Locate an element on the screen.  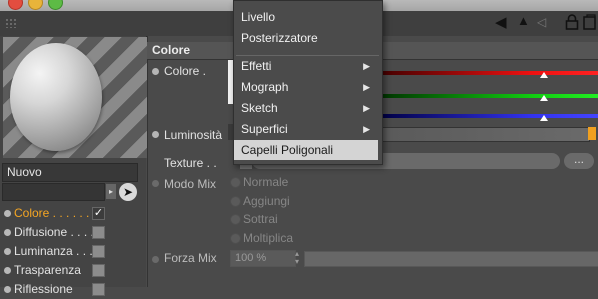
menu-item-sketch: Sketch ▶ is located at coordinates (306, 108).